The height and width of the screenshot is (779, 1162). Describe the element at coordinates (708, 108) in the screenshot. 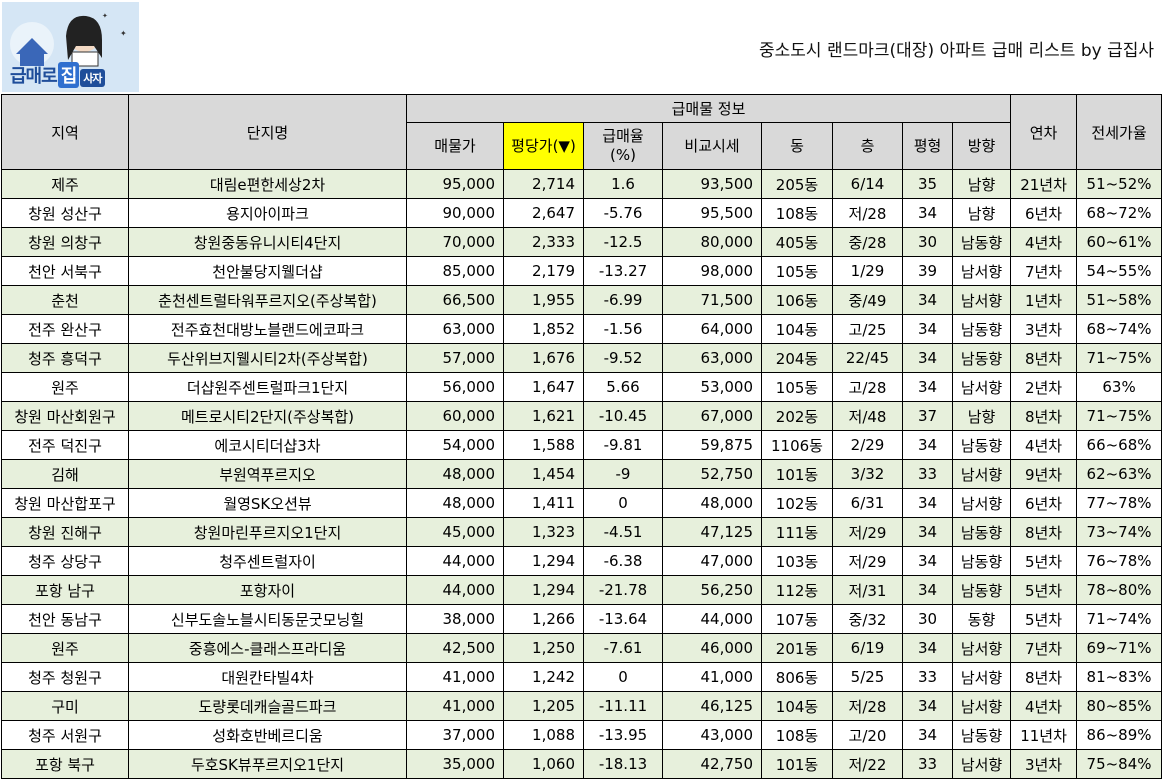

I see `header-group-listing-info: 급매물 정보` at that location.